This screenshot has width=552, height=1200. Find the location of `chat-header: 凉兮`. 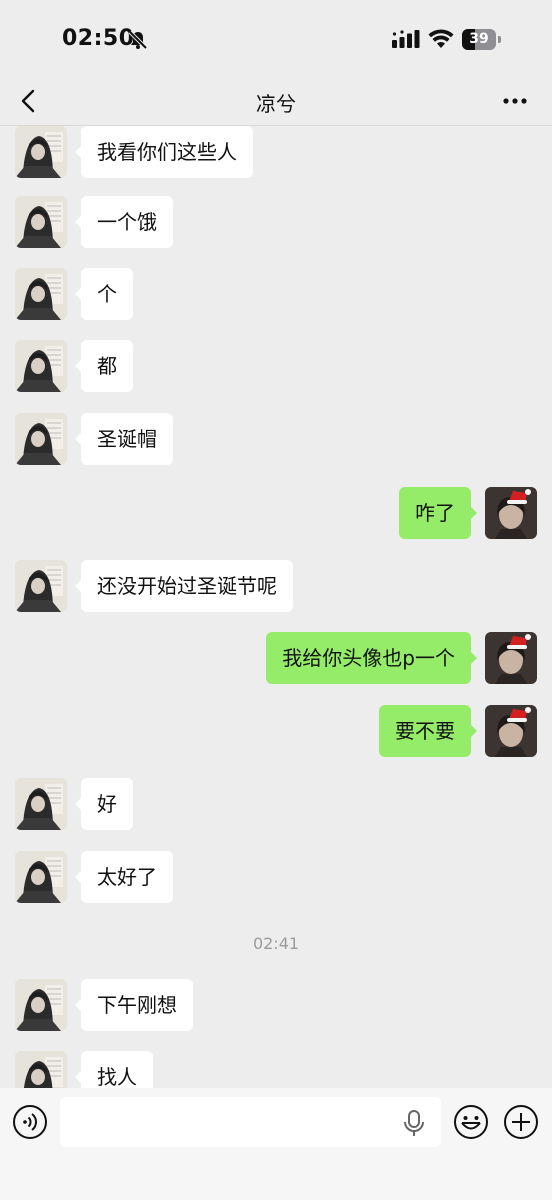

chat-header: 凉兮 is located at coordinates (276, 103).